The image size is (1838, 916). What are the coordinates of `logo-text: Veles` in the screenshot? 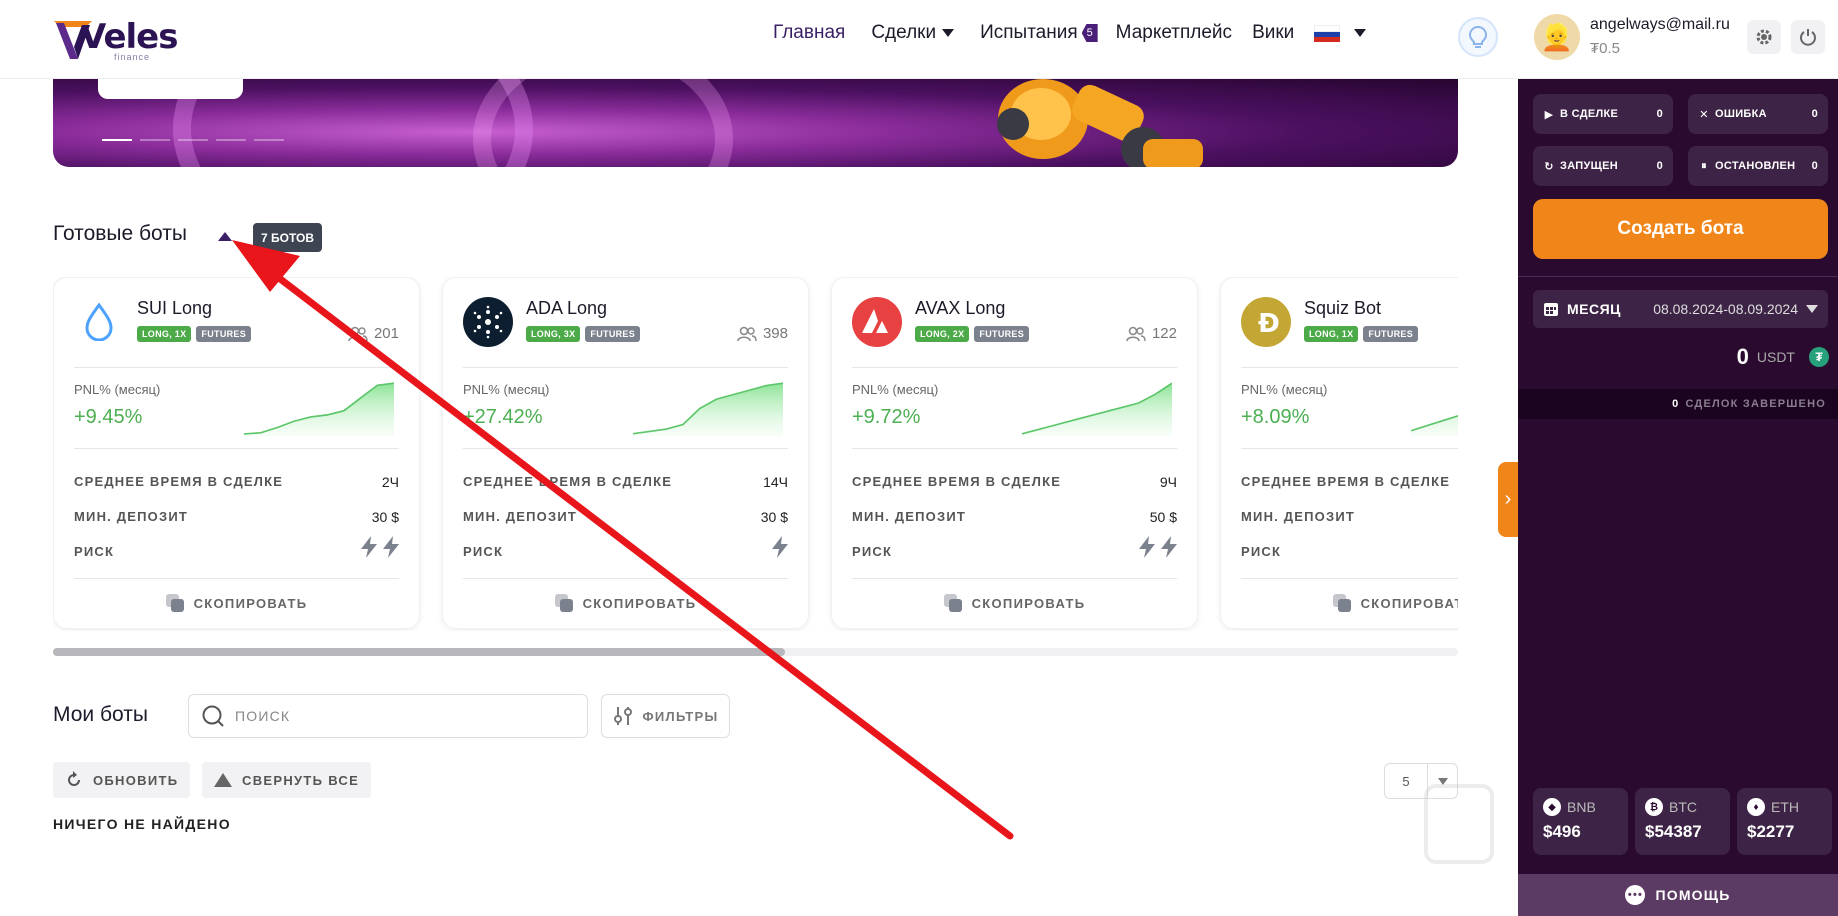 It's located at (129, 37).